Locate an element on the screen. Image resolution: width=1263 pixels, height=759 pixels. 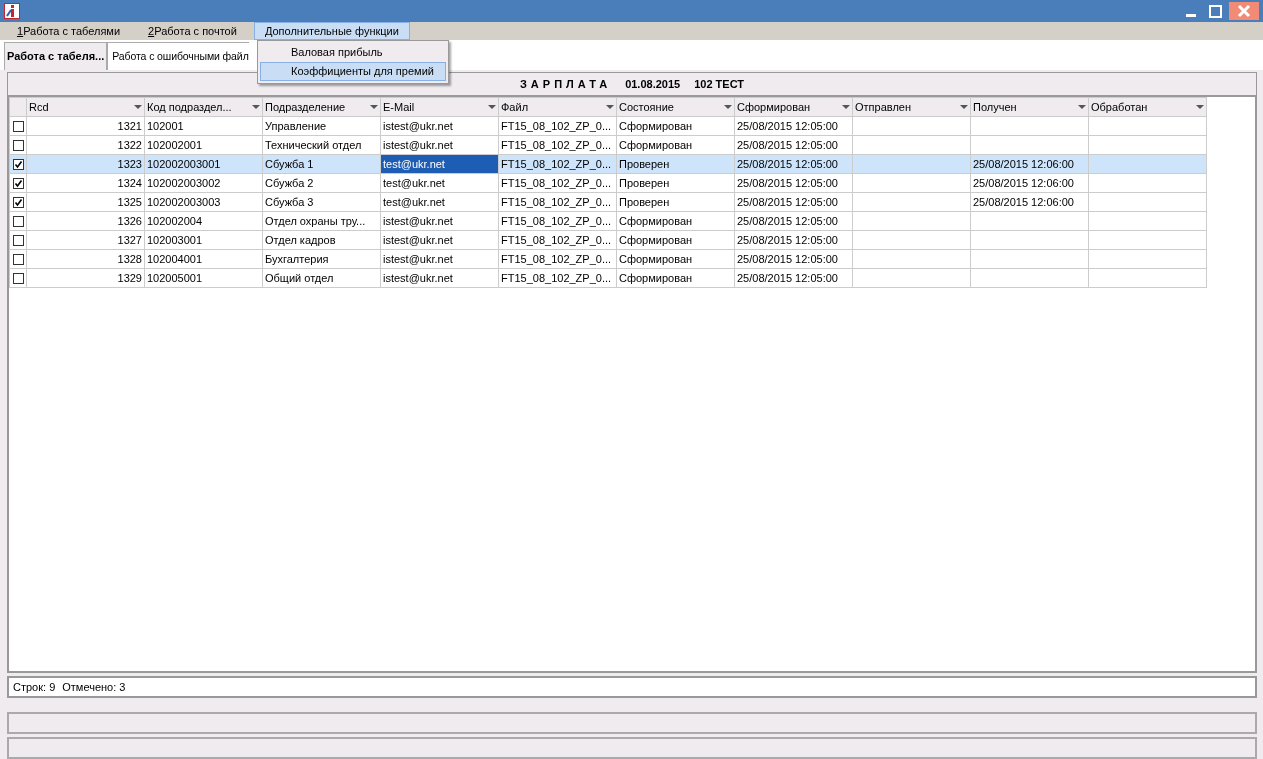
table-cell: 1321 is located at coordinates (85, 126).